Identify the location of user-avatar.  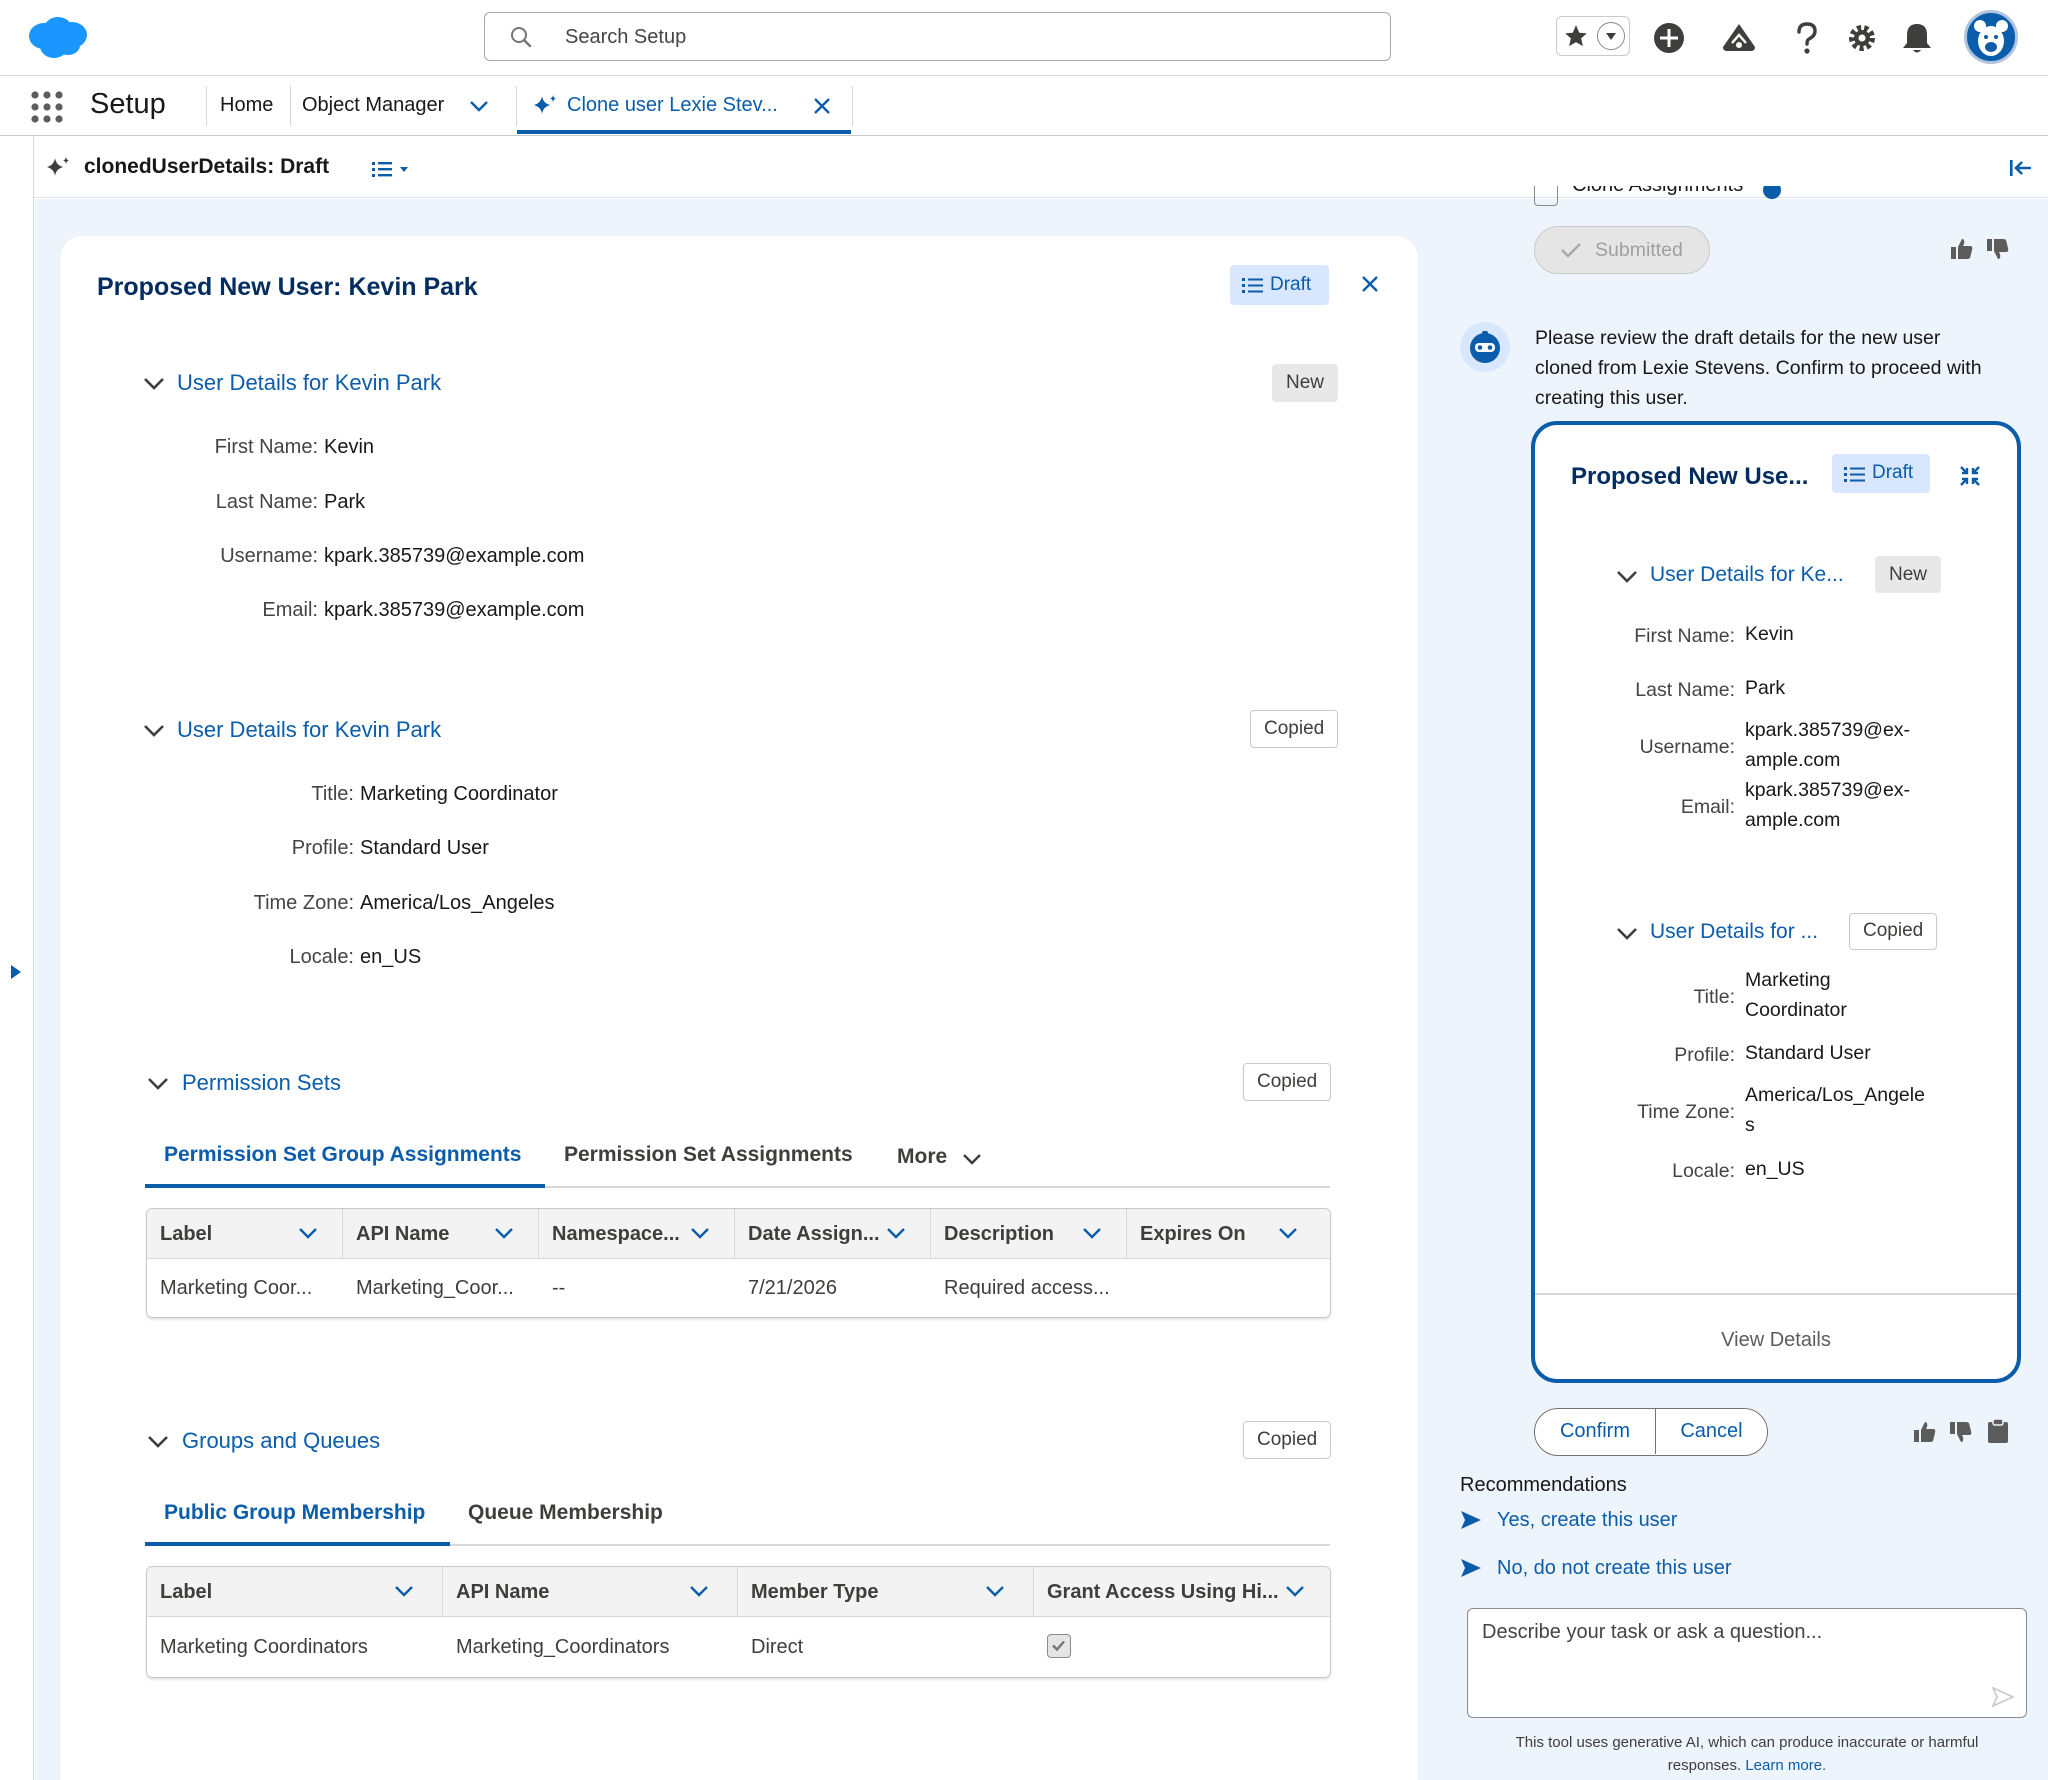
(1991, 37).